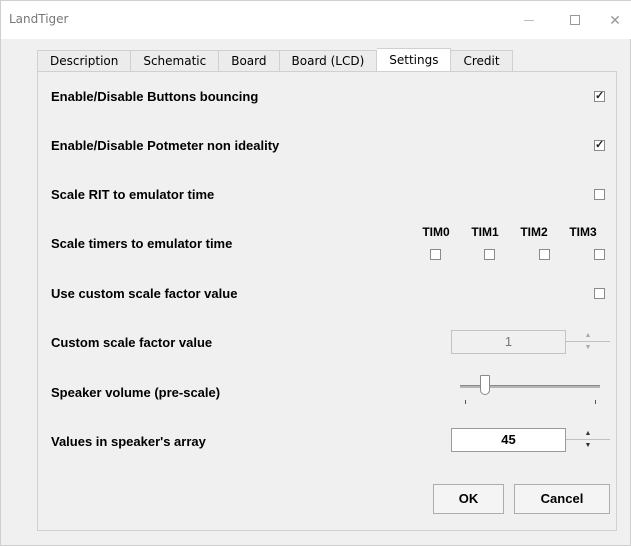  Describe the element at coordinates (436, 232) in the screenshot. I see `tim0-label: TIM0` at that location.